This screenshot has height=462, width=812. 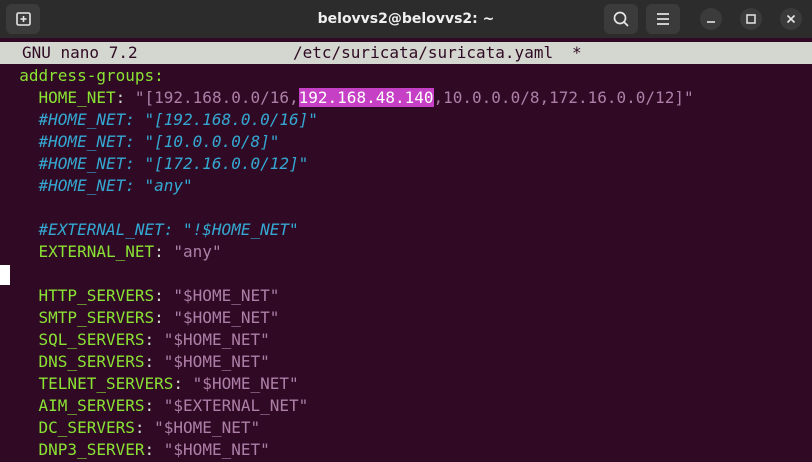 What do you see at coordinates (77, 97) in the screenshot?
I see `yaml-key: HOME_NET` at bounding box center [77, 97].